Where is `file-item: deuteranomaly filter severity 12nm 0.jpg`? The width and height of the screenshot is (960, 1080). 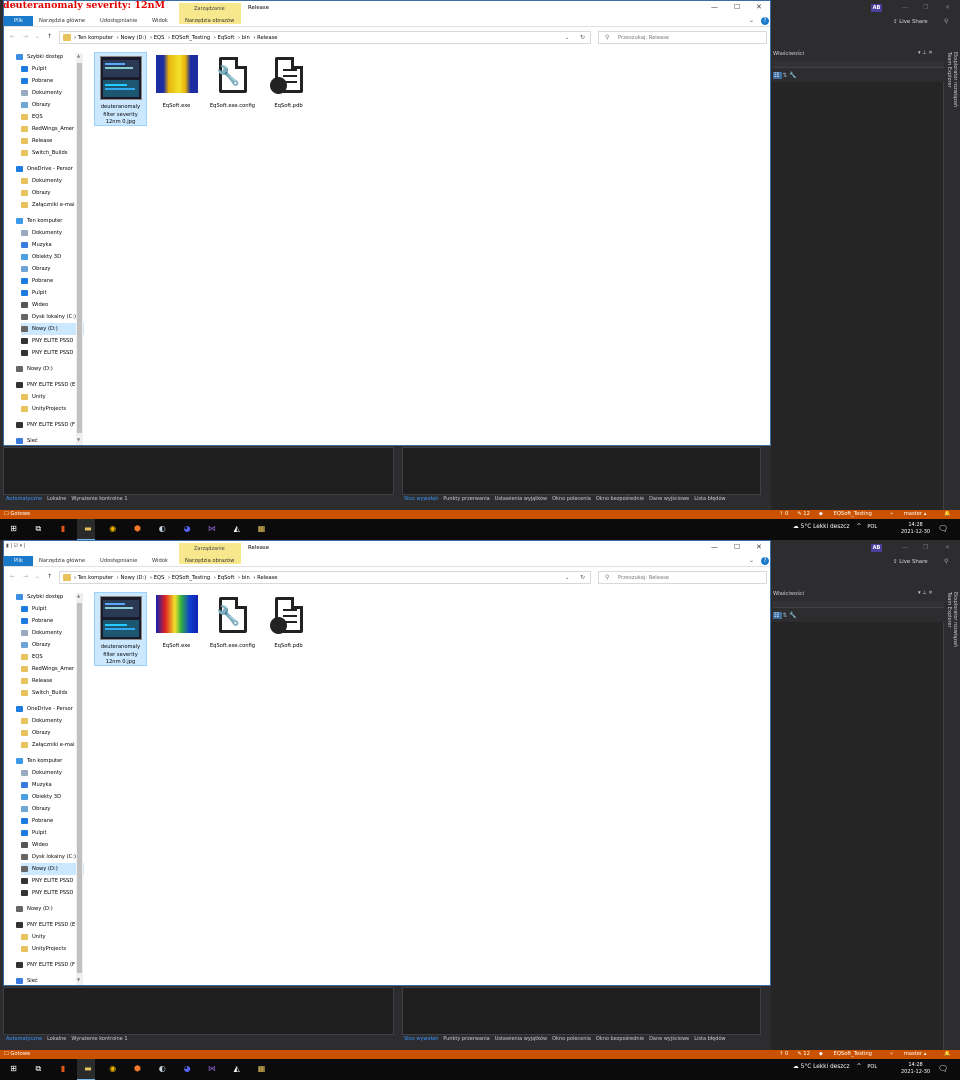 file-item: deuteranomaly filter severity 12nm 0.jpg is located at coordinates (120, 629).